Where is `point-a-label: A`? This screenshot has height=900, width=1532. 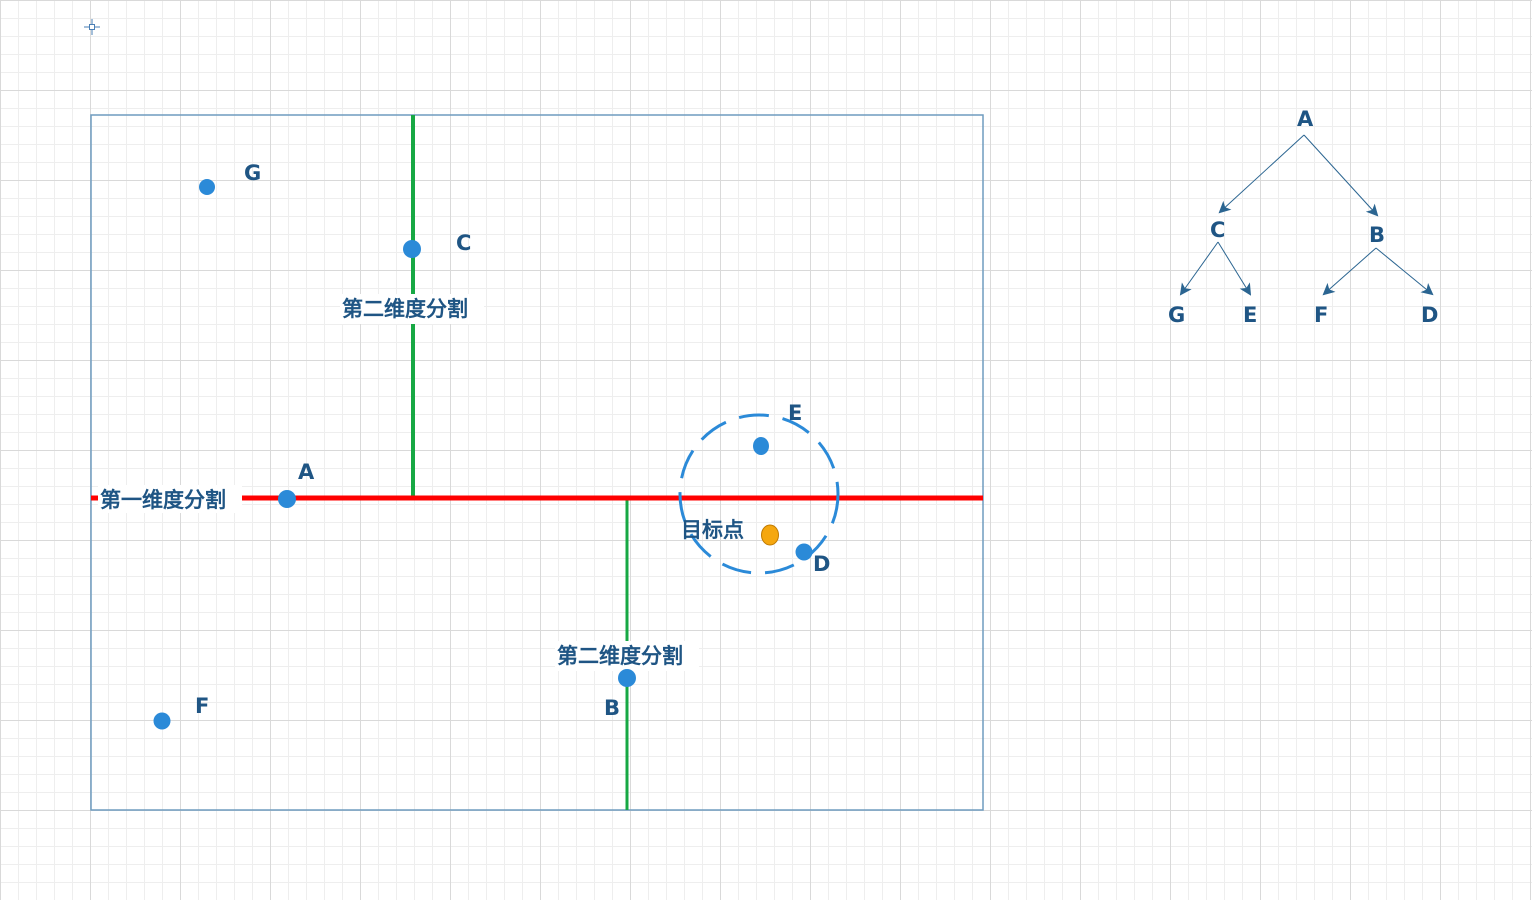
point-a-label: A is located at coordinates (306, 472).